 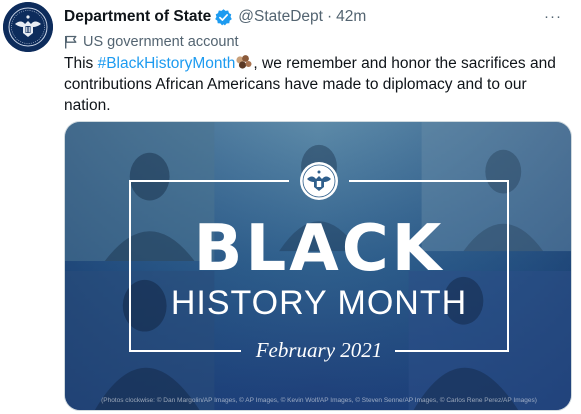 What do you see at coordinates (137, 17) in the screenshot?
I see `author-name: Department of State` at bounding box center [137, 17].